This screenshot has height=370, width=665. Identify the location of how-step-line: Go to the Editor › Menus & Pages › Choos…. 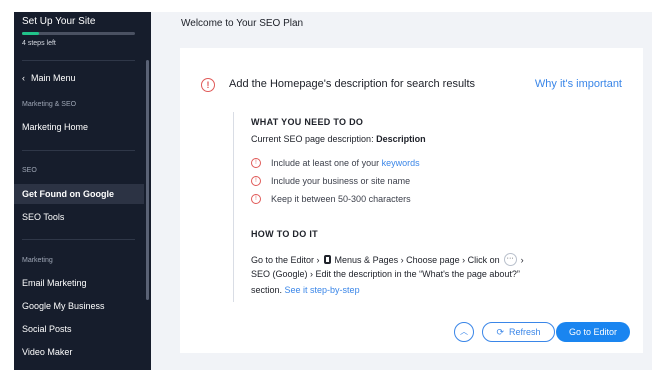
(387, 259).